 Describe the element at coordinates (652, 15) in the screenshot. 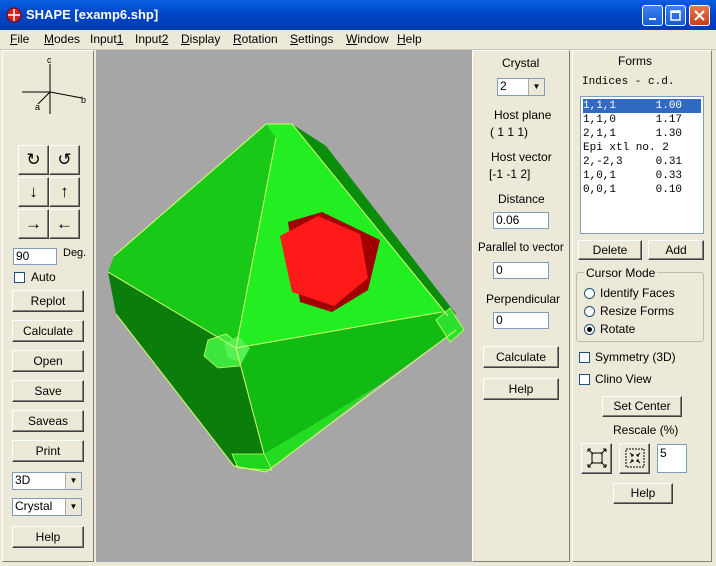

I see `minimize-button` at that location.